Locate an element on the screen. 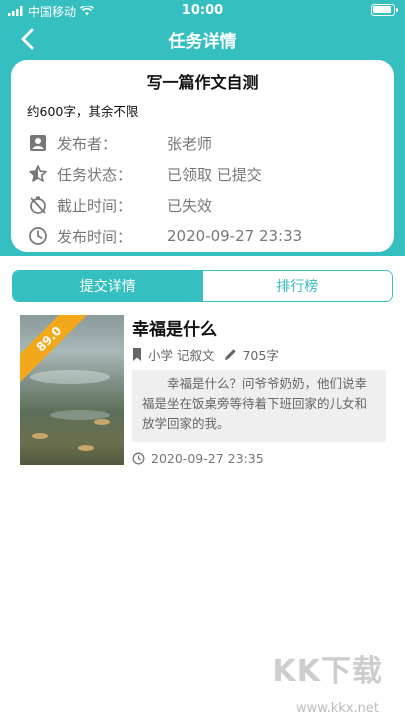 This screenshot has width=405, height=720. timer-off-icon is located at coordinates (38, 205).